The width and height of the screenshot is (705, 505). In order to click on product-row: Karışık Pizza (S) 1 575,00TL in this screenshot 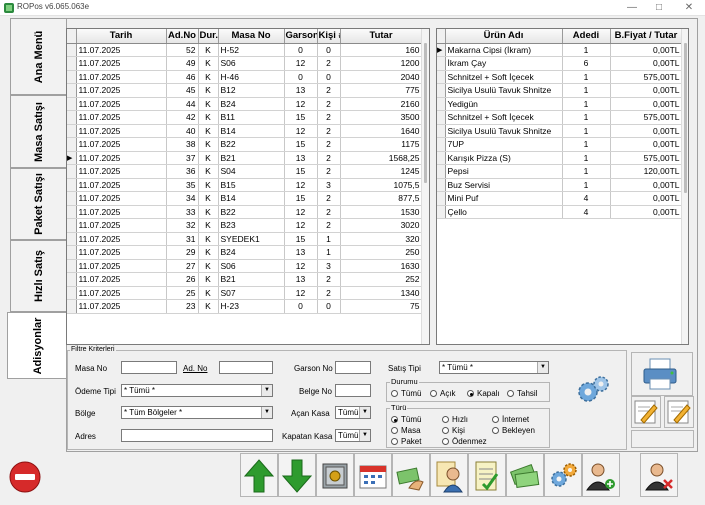, I will do `click(560, 158)`.